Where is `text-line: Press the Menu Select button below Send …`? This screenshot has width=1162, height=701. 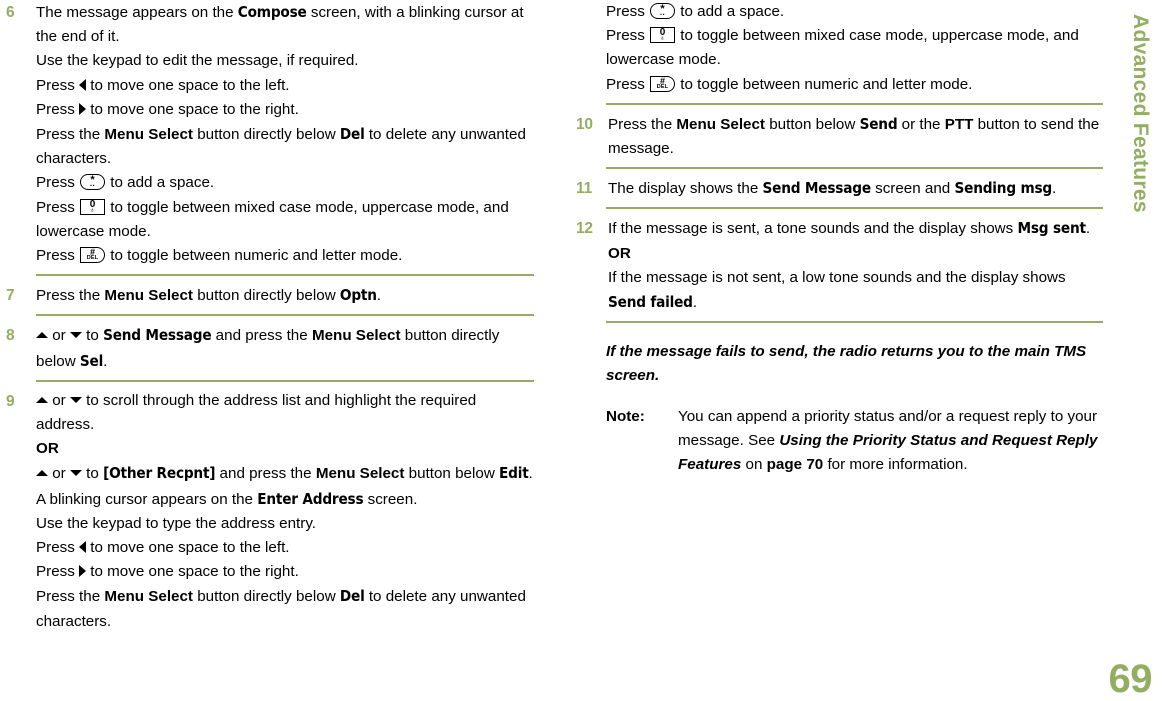
text-line: Press the Menu Select button below Send … is located at coordinates (857, 136).